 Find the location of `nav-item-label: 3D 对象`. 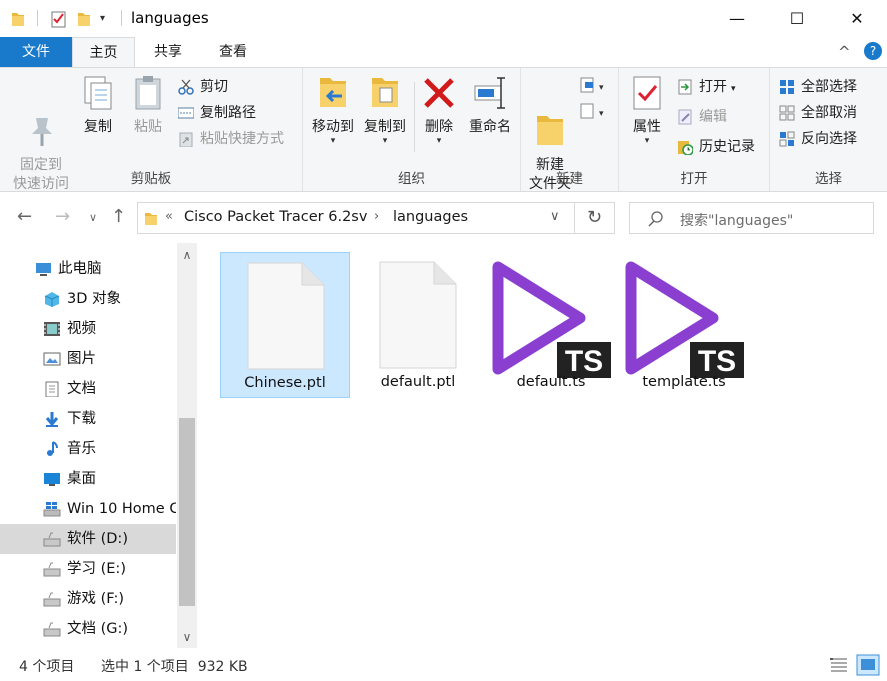

nav-item-label: 3D 对象 is located at coordinates (94, 299).